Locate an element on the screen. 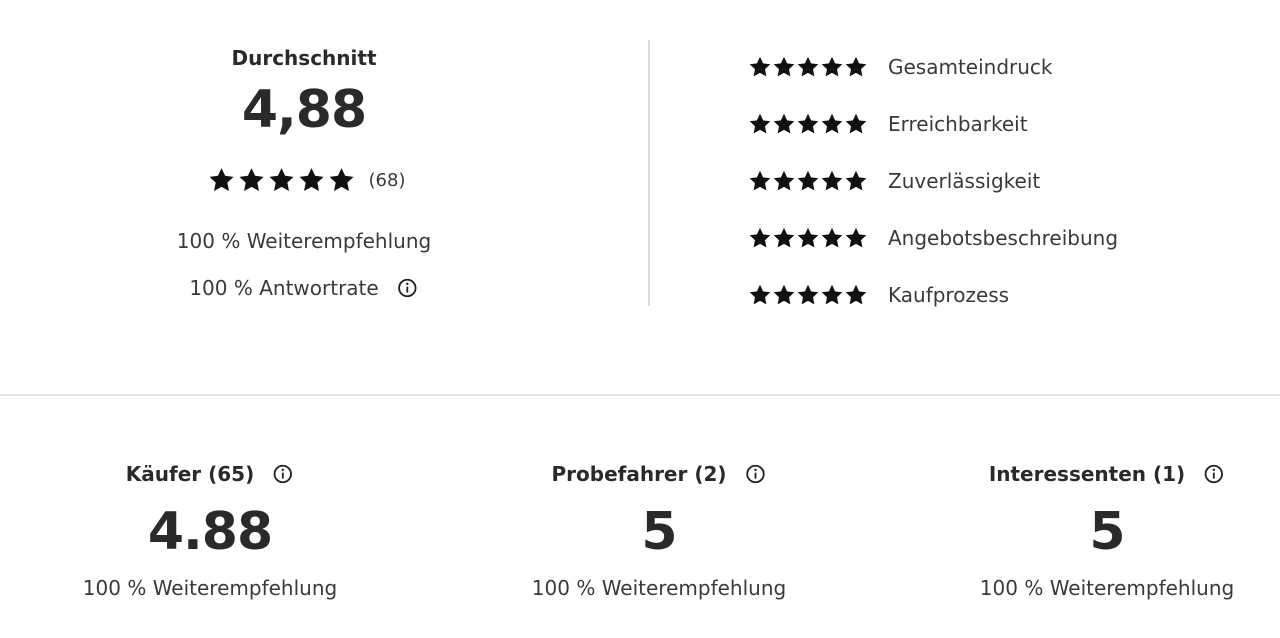 The height and width of the screenshot is (638, 1280). category-label: Angebotsbeschreibung is located at coordinates (1003, 238).